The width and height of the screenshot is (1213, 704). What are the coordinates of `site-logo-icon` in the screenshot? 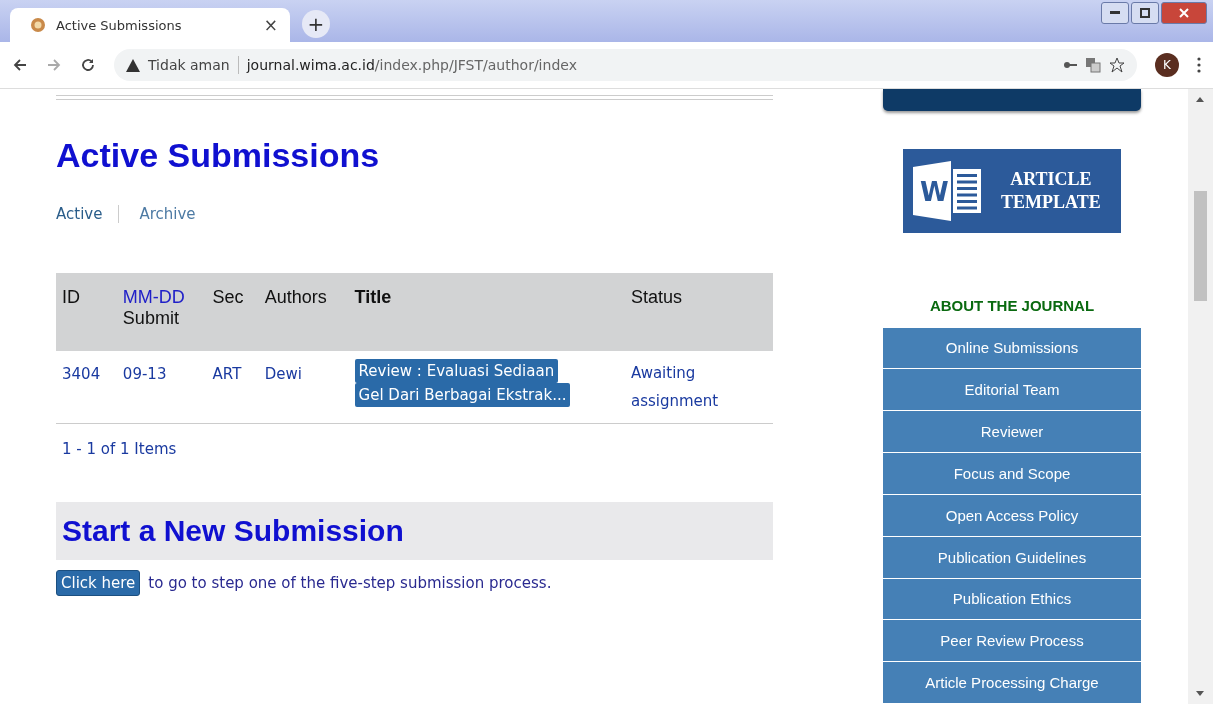 It's located at (38, 25).